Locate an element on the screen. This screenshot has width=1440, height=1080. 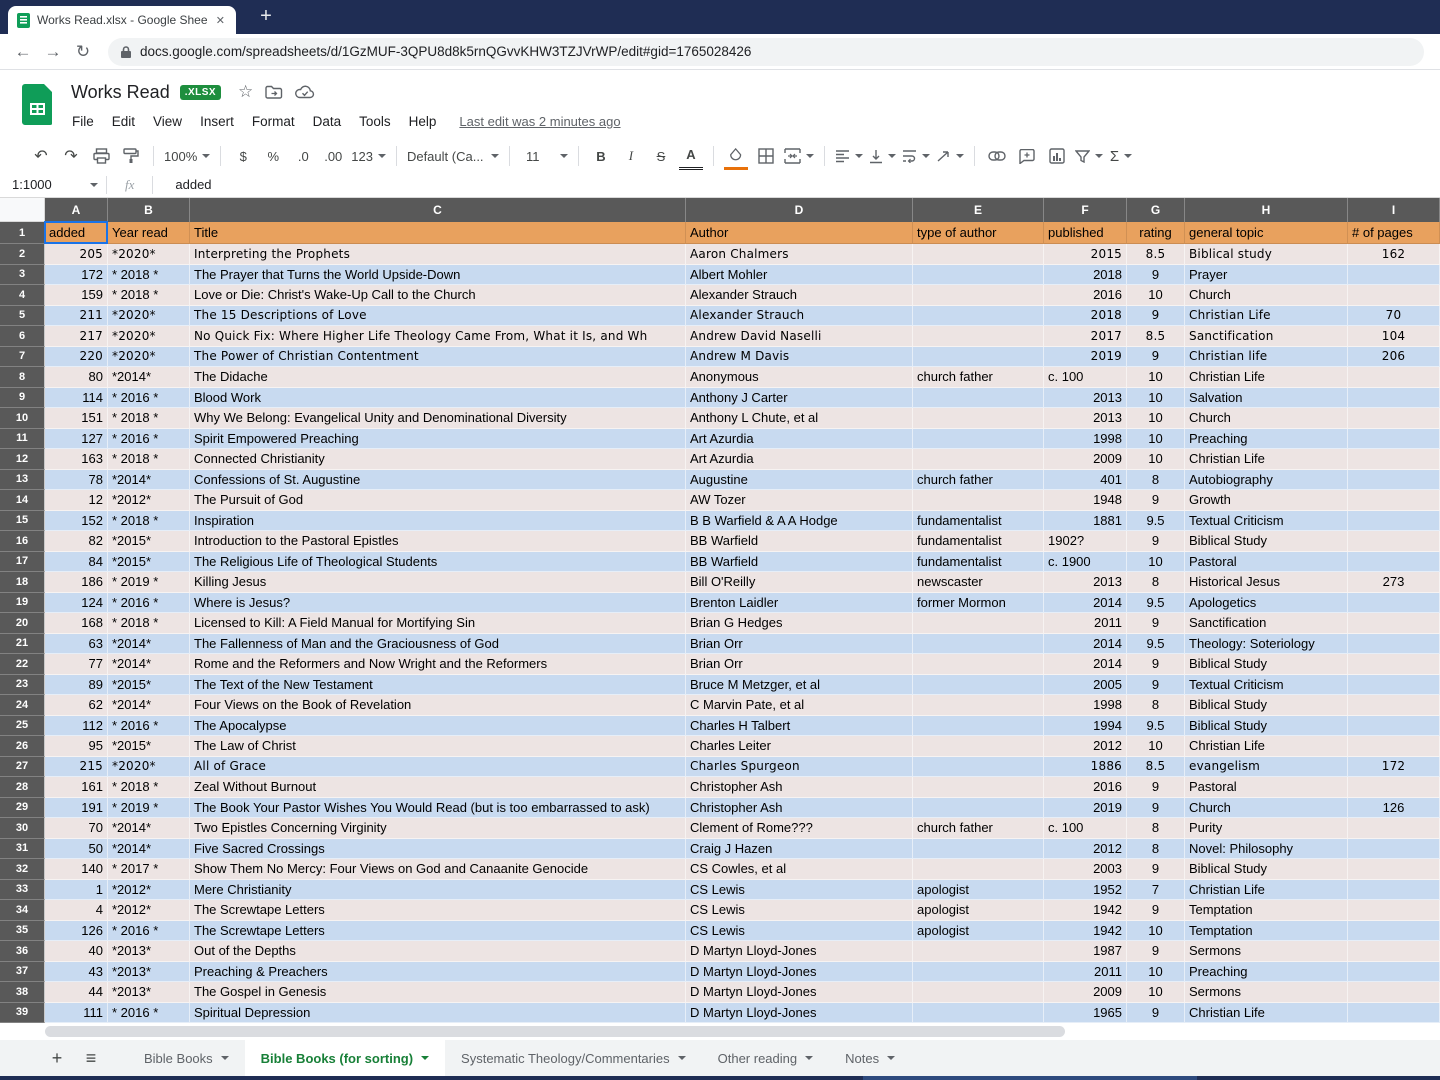
cell: Christian life is located at coordinates (1266, 356).